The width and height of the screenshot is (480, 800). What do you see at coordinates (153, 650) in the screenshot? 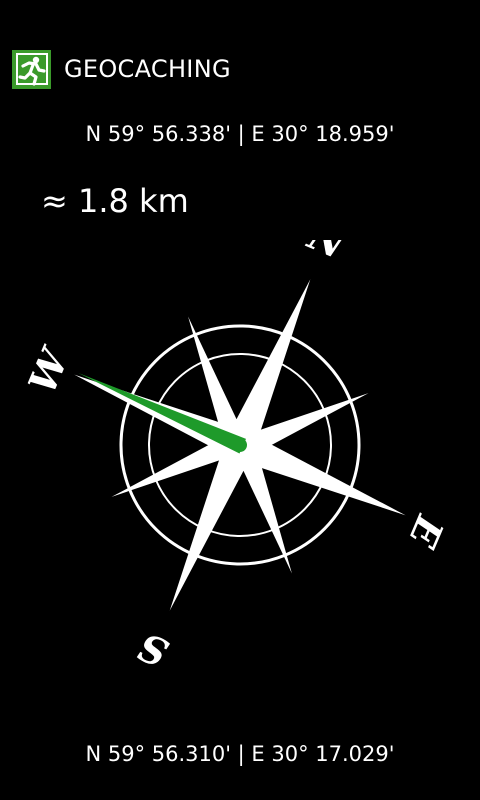
I see `compass-label-south: S` at bounding box center [153, 650].